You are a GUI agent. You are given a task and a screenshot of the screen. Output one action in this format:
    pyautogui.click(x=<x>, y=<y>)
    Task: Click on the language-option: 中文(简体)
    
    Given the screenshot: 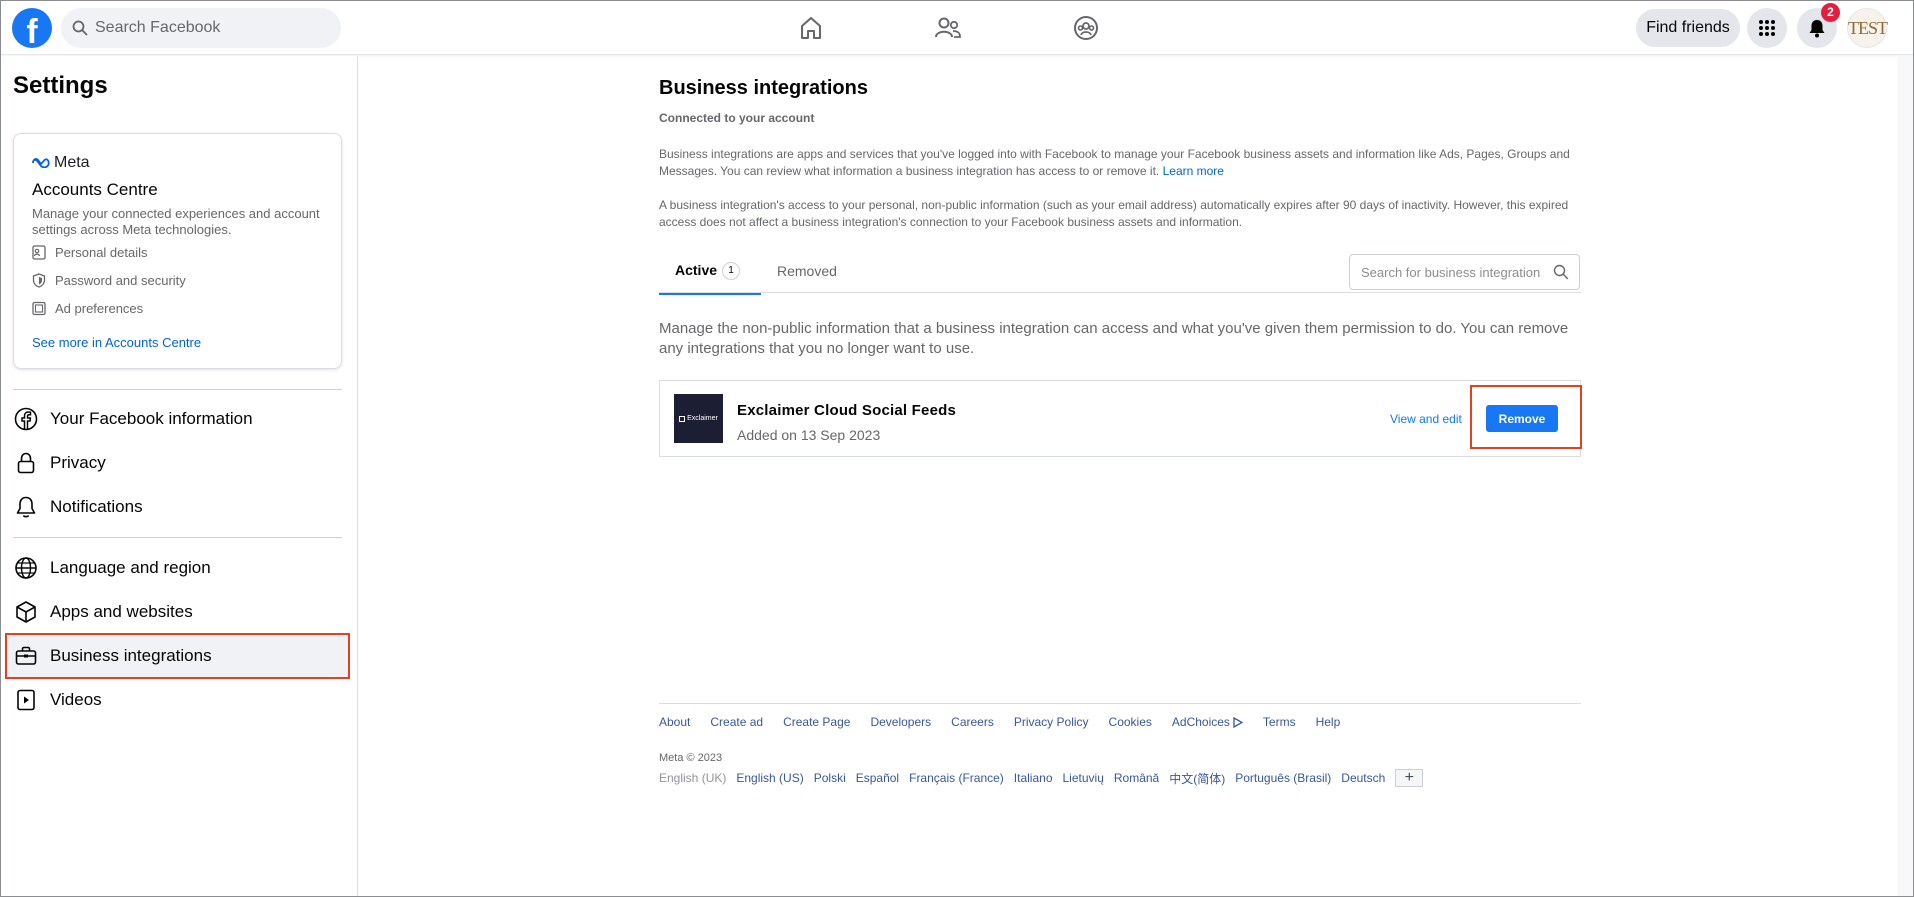 What is the action you would take?
    pyautogui.click(x=1197, y=778)
    